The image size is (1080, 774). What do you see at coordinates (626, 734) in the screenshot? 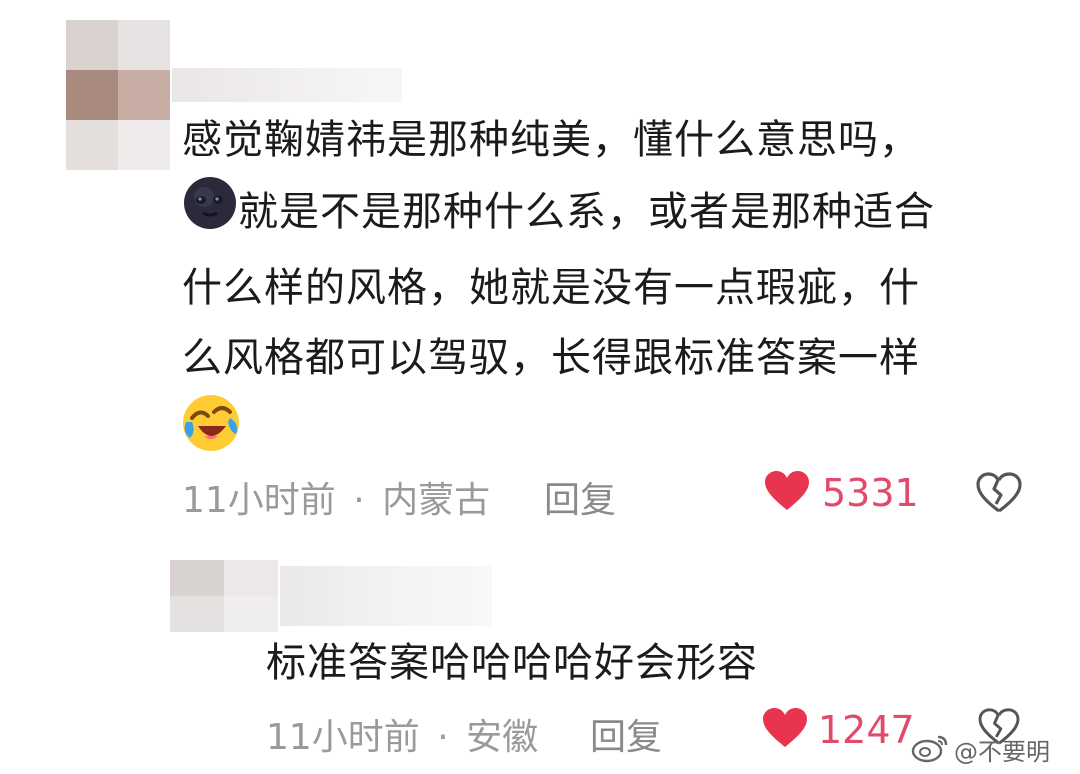
I see `comment-2-reply-button: 回复` at bounding box center [626, 734].